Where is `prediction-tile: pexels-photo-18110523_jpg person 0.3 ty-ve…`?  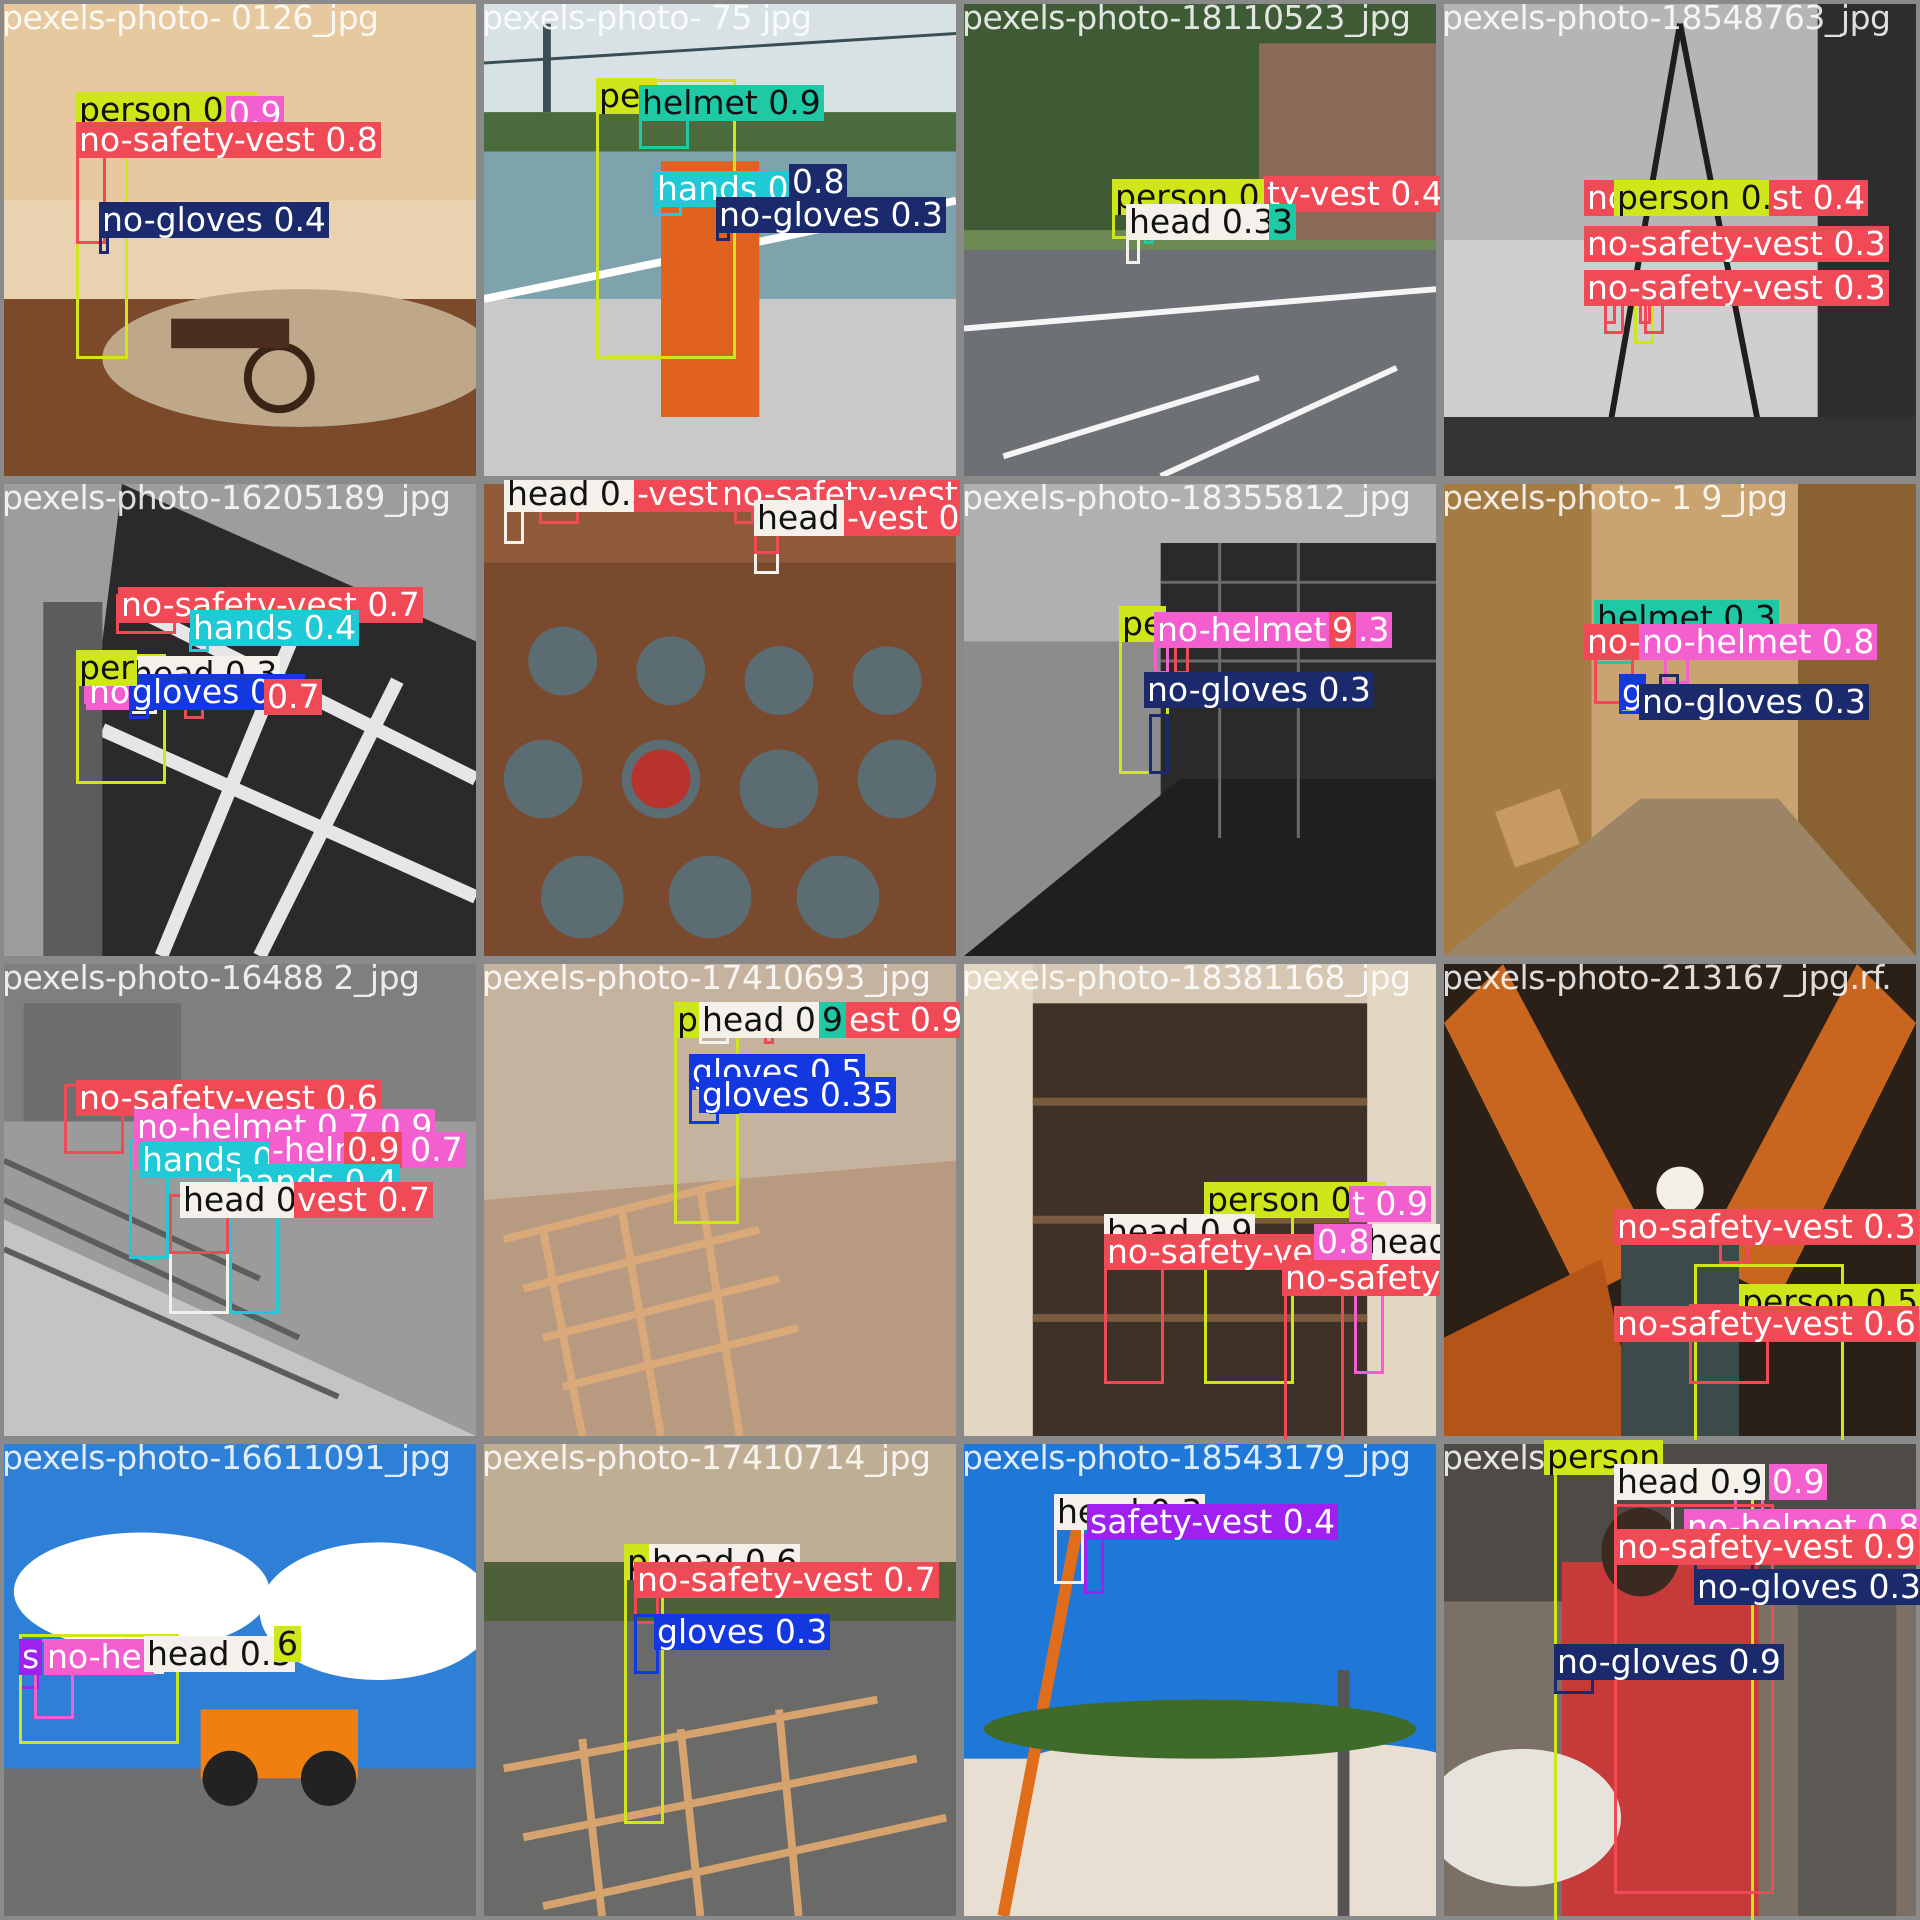 prediction-tile: pexels-photo-18110523_jpg person 0.3 ty-ve… is located at coordinates (1200, 240).